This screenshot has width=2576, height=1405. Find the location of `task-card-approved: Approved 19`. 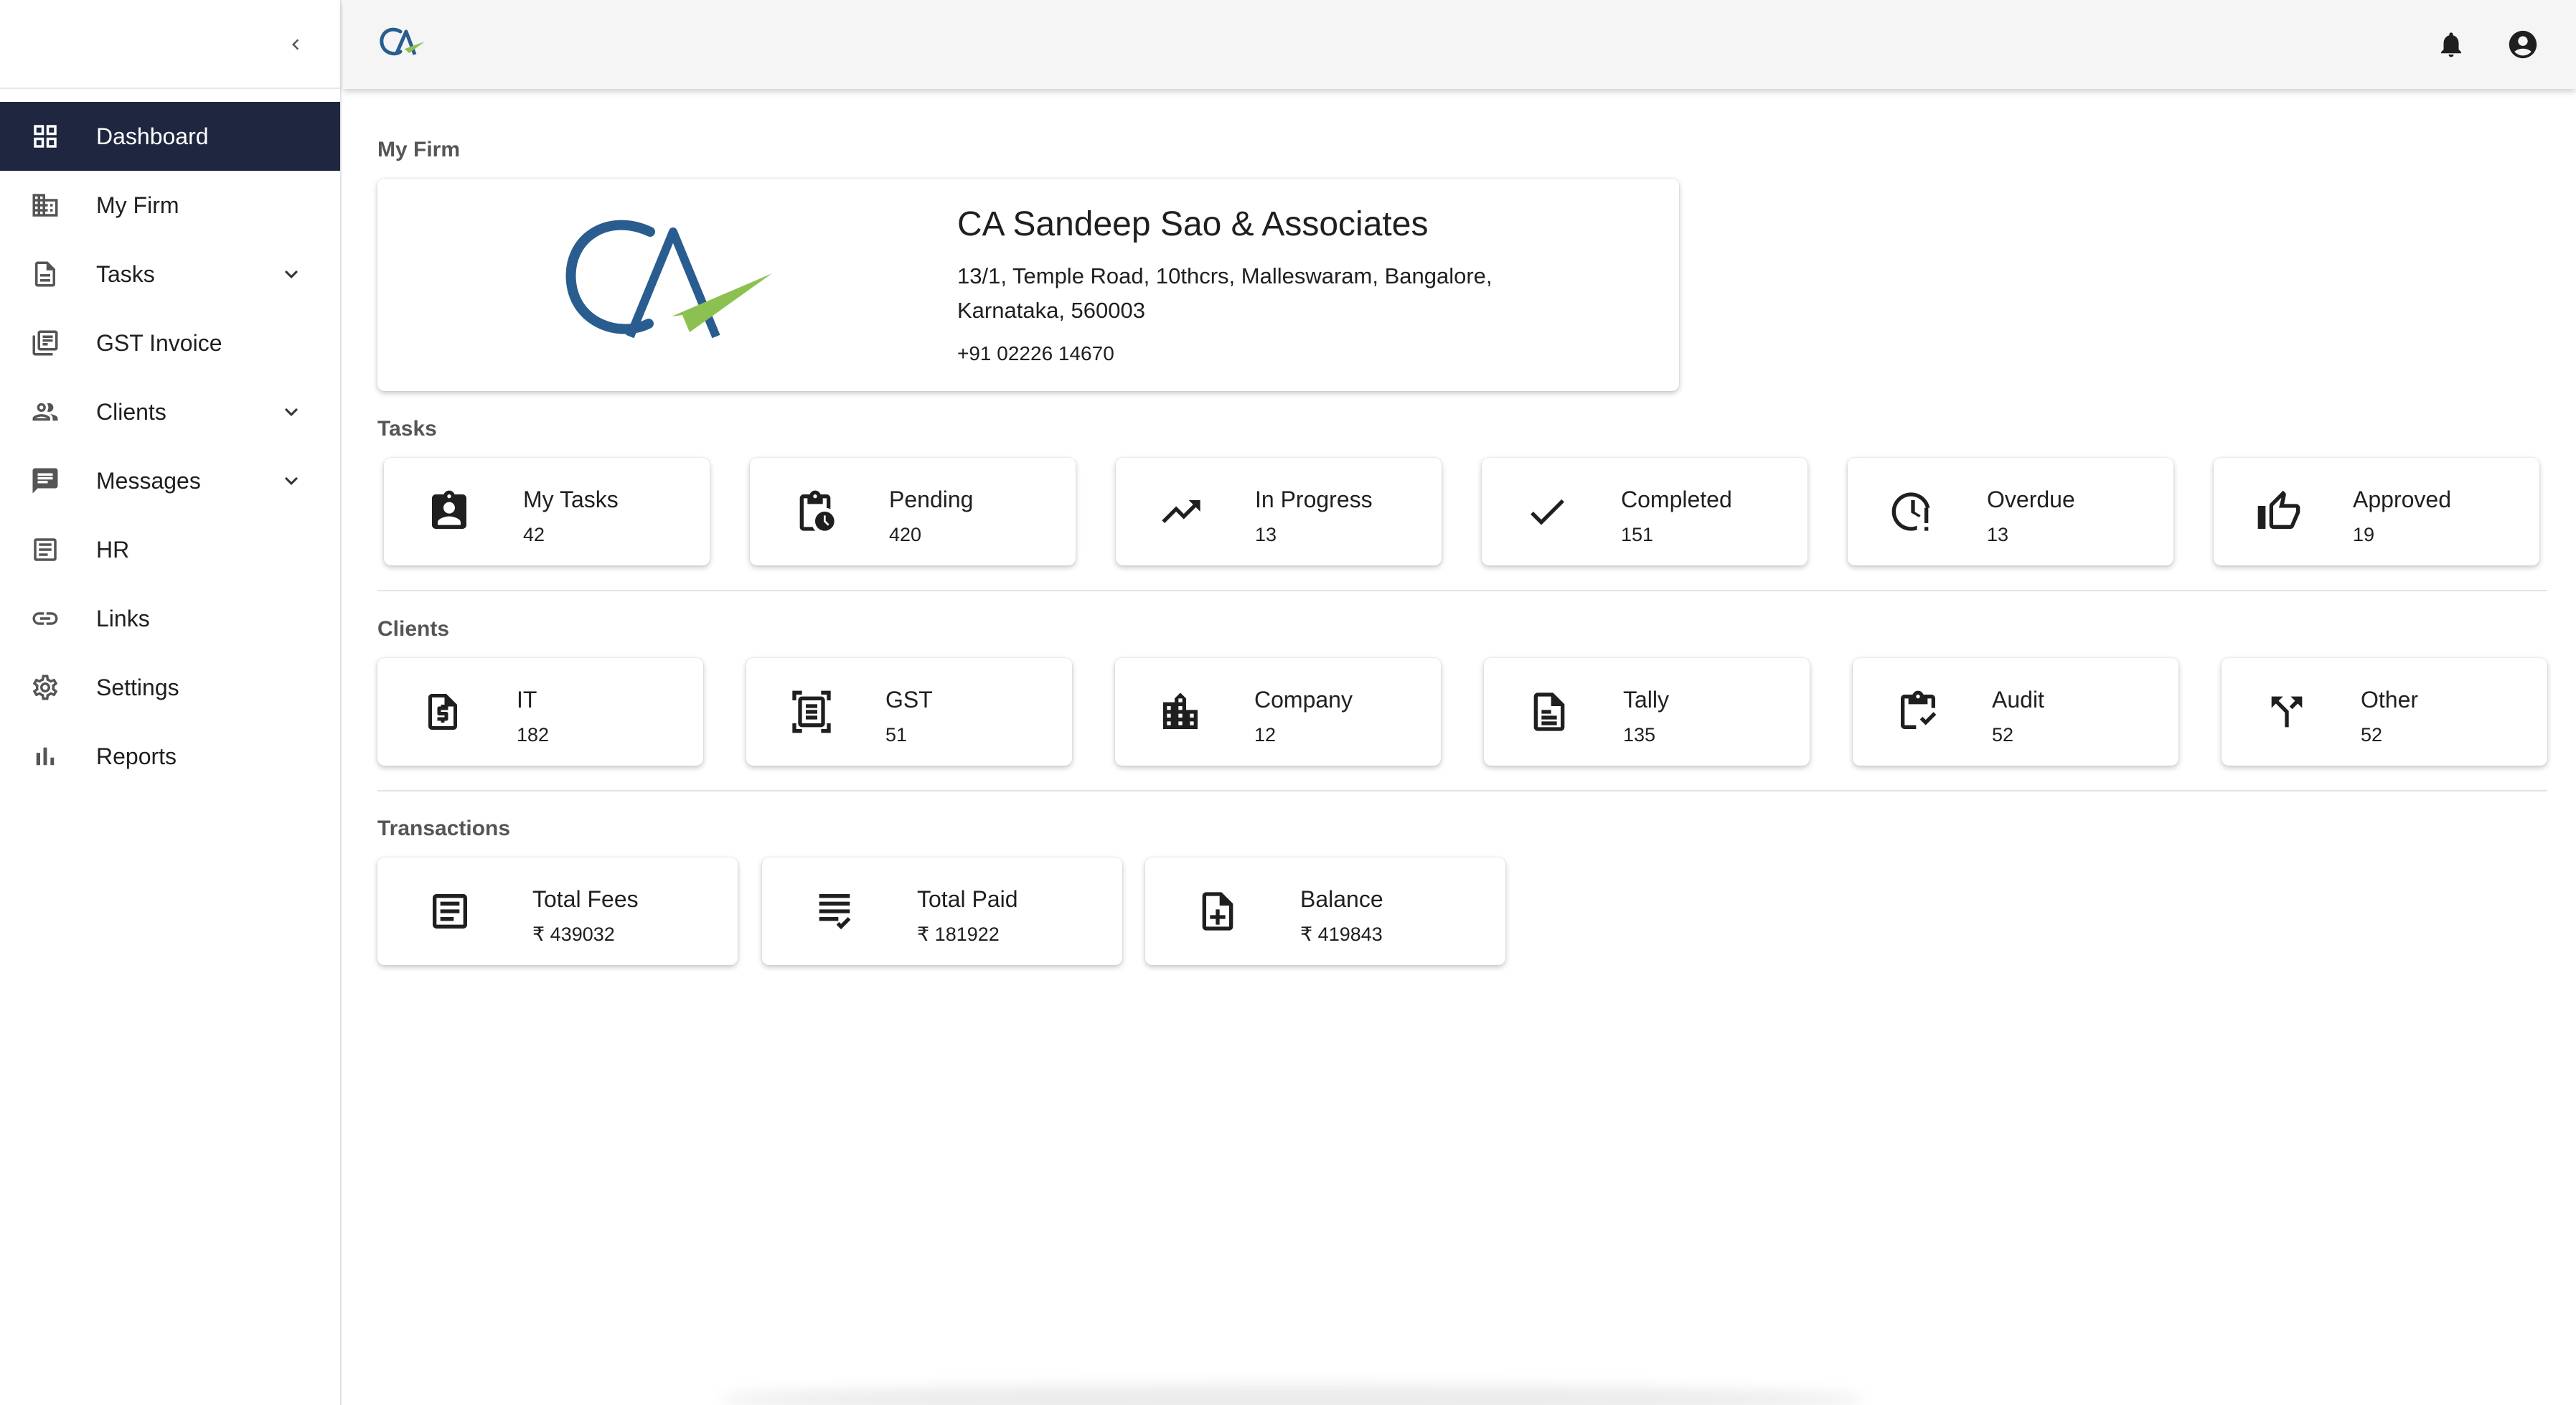

task-card-approved: Approved 19 is located at coordinates (2376, 511).